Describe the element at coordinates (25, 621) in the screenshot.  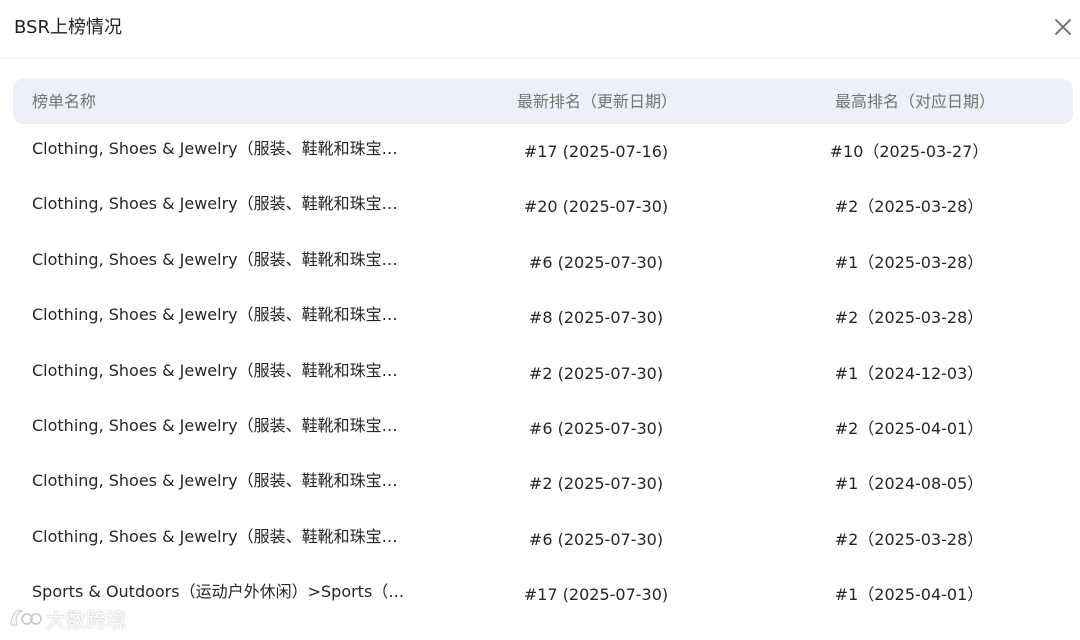
I see `watermark-logo-icon` at that location.